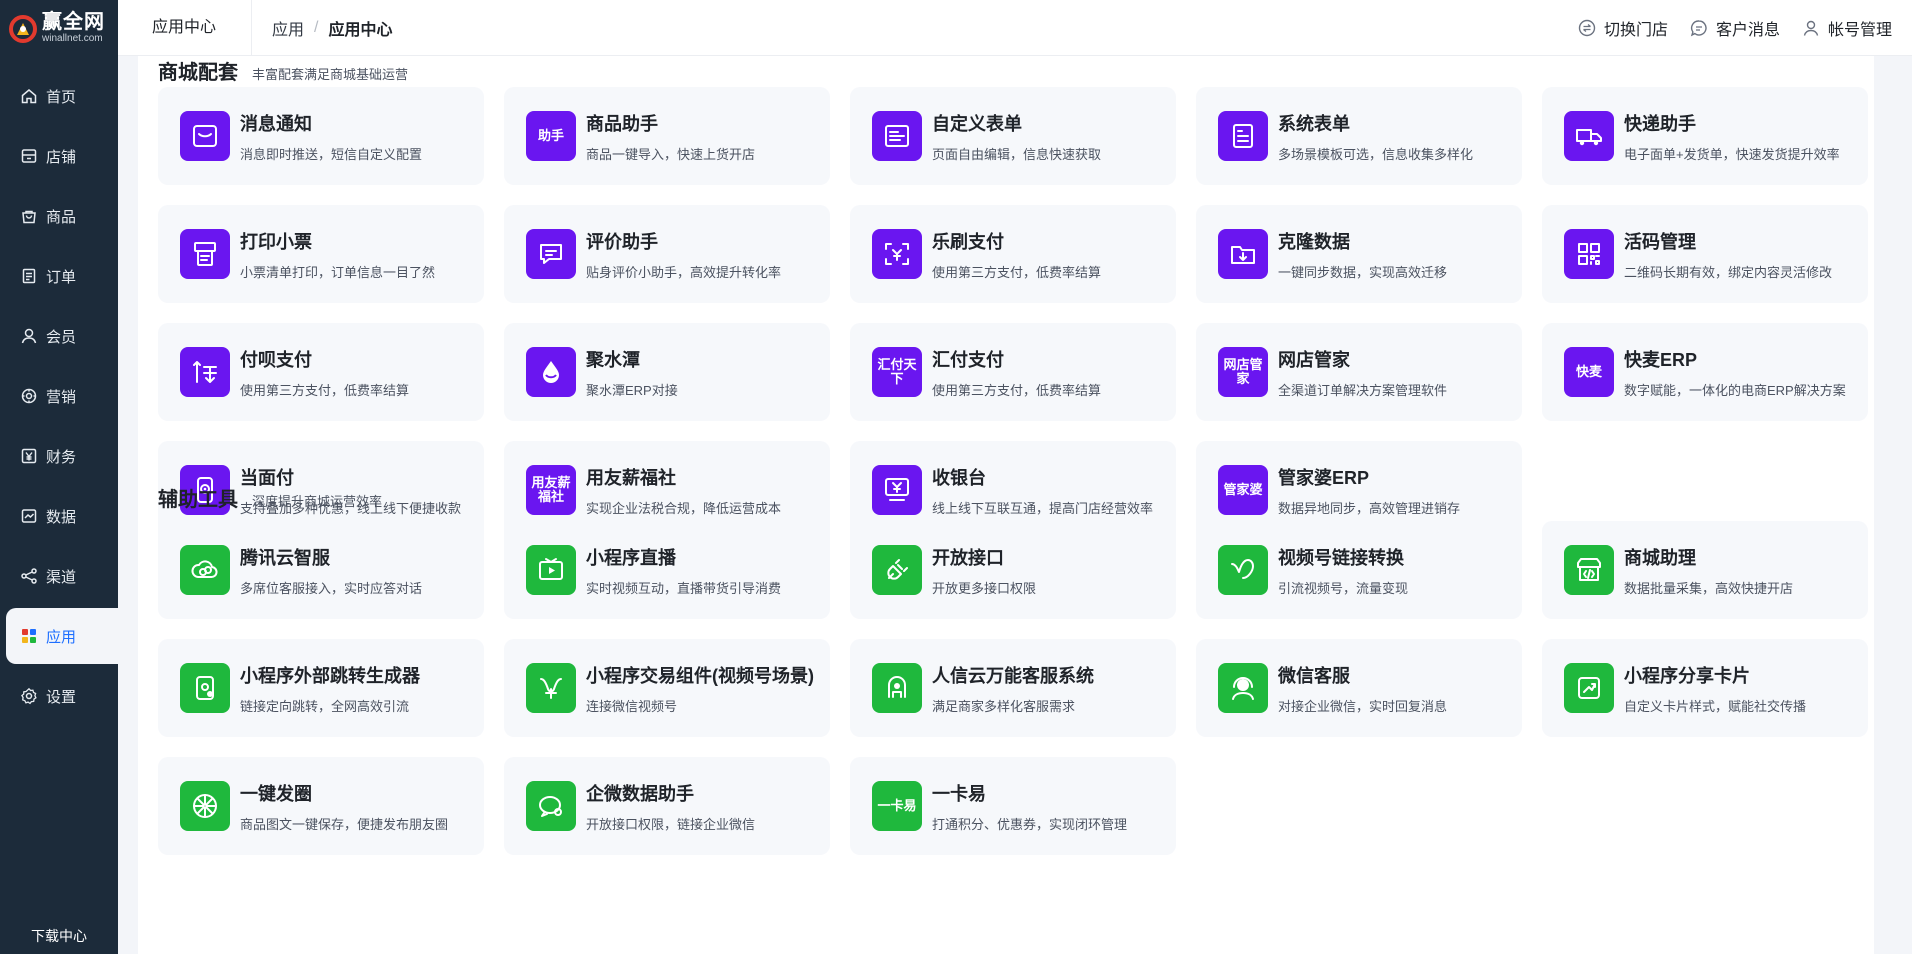 This screenshot has height=954, width=1912. I want to click on app-card: 助手 商品助手 商品一键导入，快速上货开店, so click(667, 136).